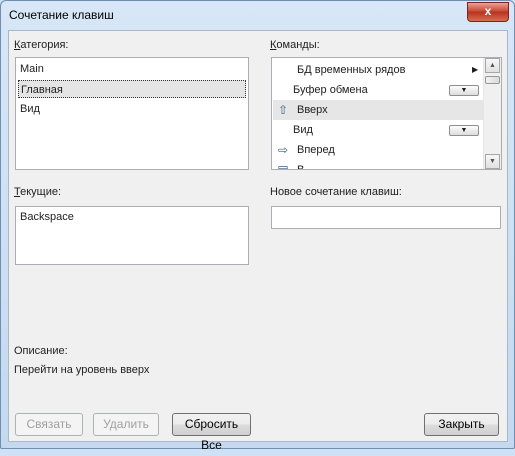  Describe the element at coordinates (464, 90) in the screenshot. I see `clipboard-dropdown-button: ▼` at that location.